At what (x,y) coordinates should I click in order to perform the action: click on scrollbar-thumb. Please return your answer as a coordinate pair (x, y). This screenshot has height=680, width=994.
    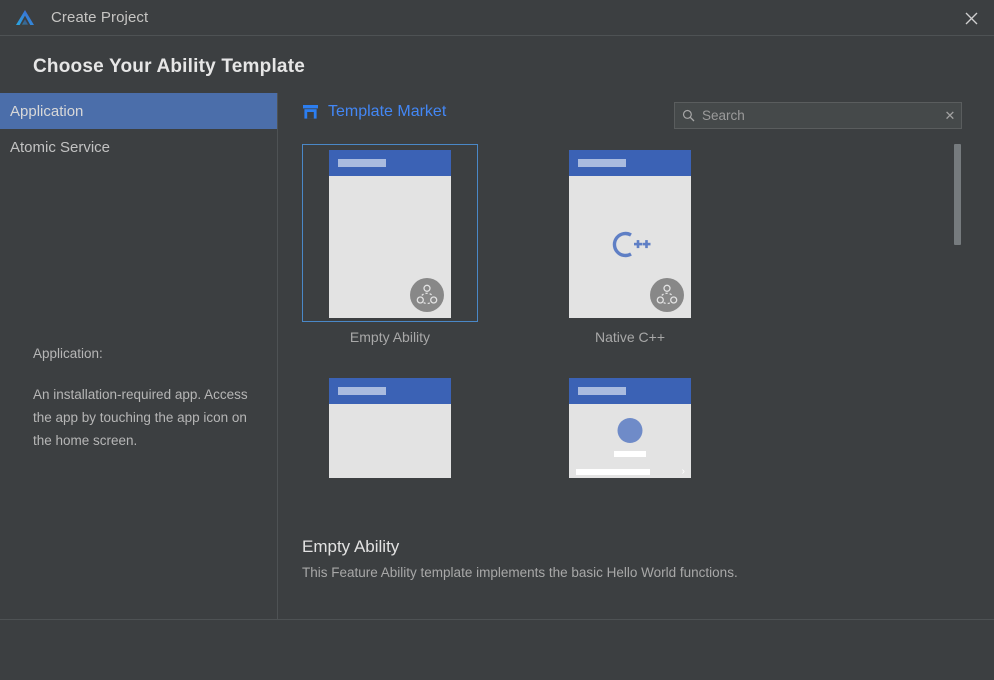
    Looking at the image, I should click on (957, 194).